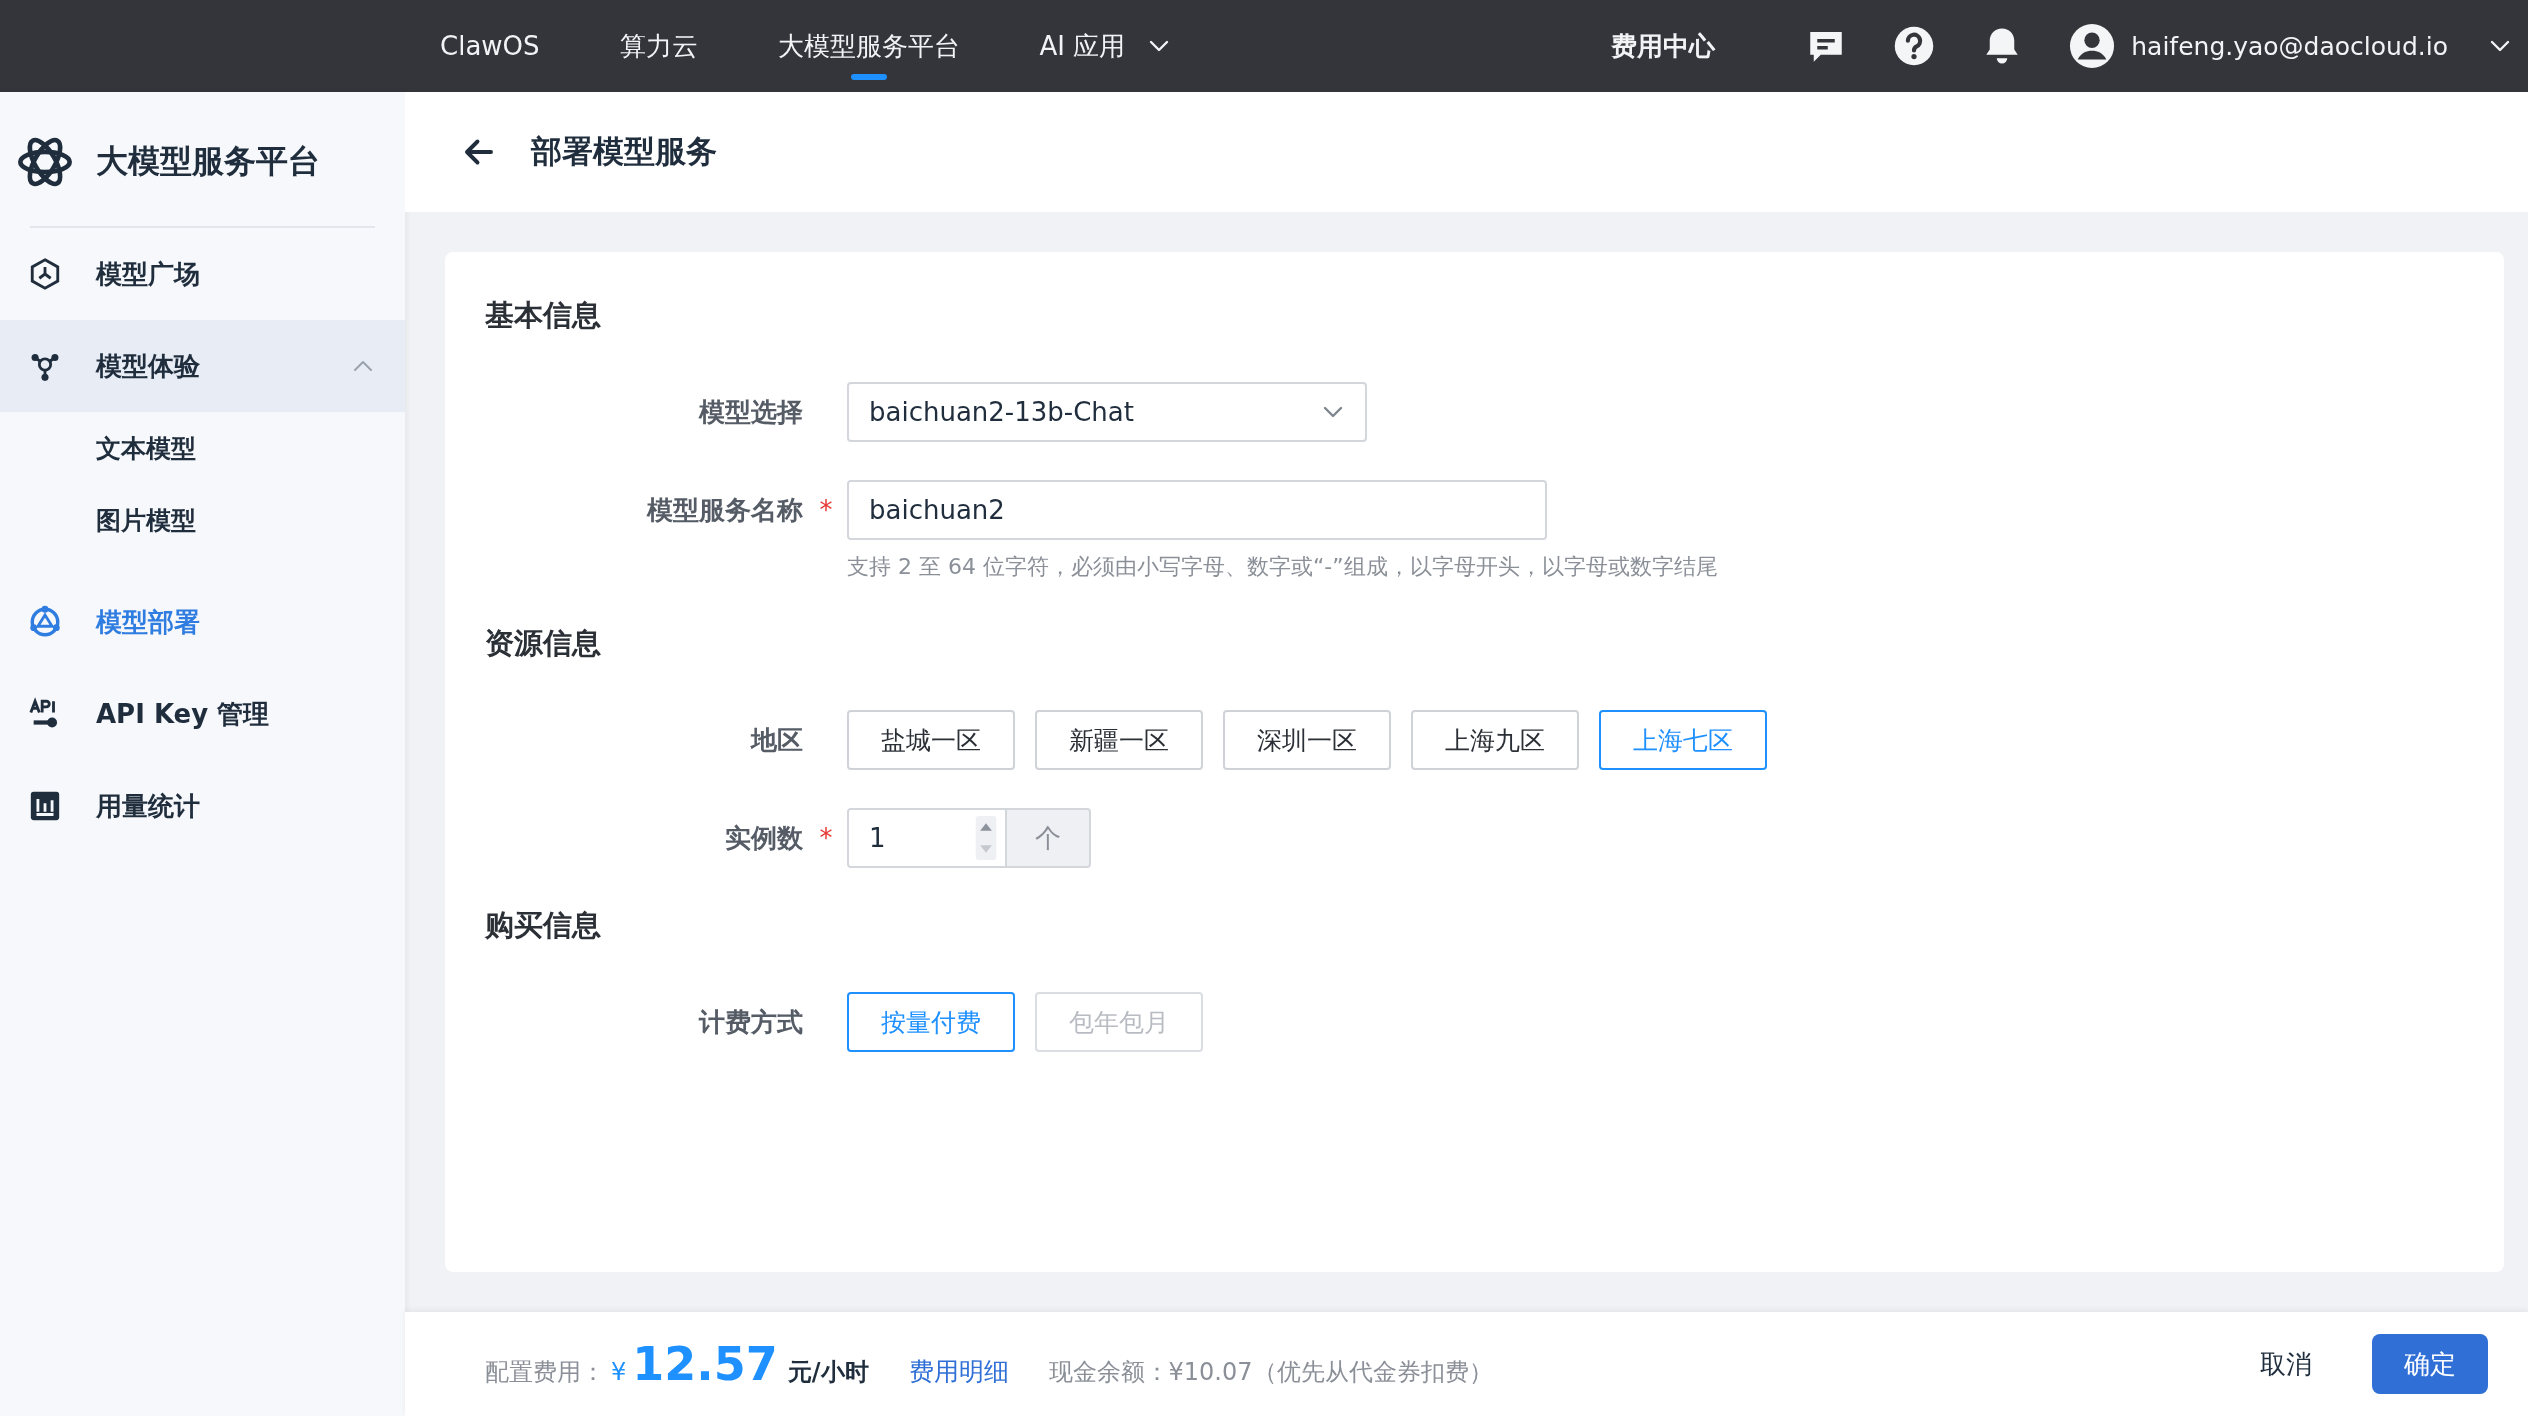 The height and width of the screenshot is (1416, 2528). I want to click on field-label: 模型选择, so click(751, 412).